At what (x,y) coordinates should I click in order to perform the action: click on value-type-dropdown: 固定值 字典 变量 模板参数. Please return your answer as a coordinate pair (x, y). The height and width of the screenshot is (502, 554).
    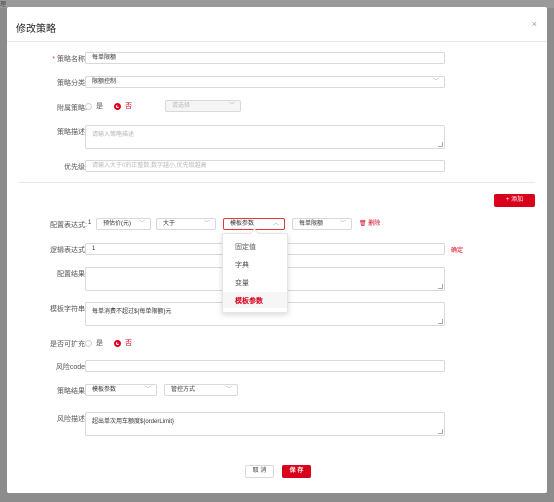
    Looking at the image, I should click on (255, 270).